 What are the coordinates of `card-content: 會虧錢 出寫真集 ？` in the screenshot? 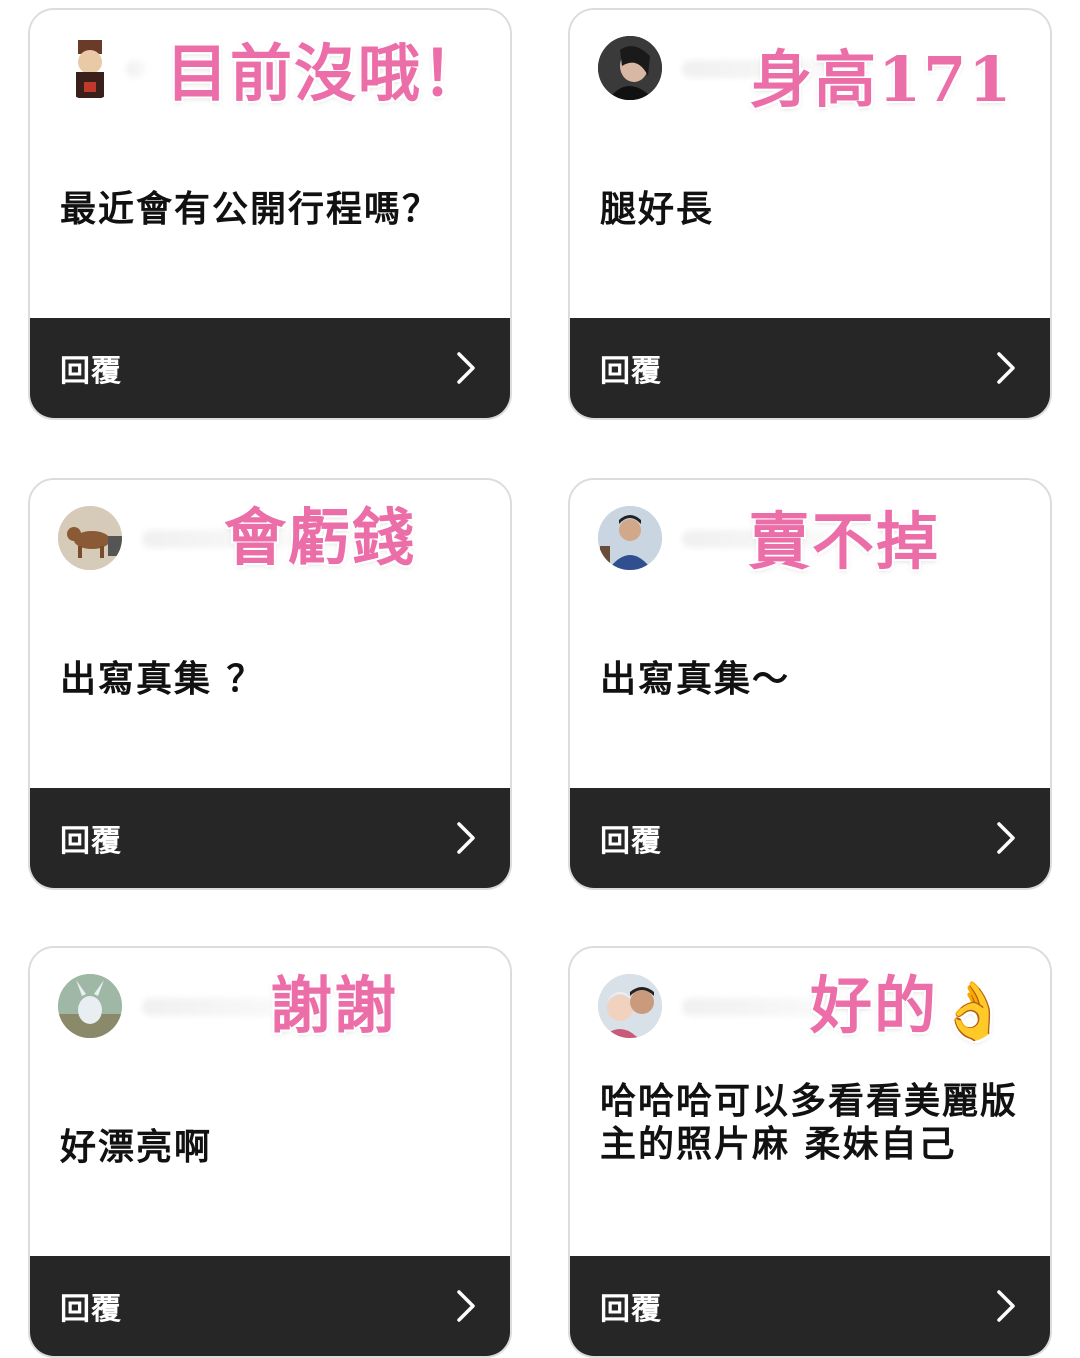 It's located at (270, 635).